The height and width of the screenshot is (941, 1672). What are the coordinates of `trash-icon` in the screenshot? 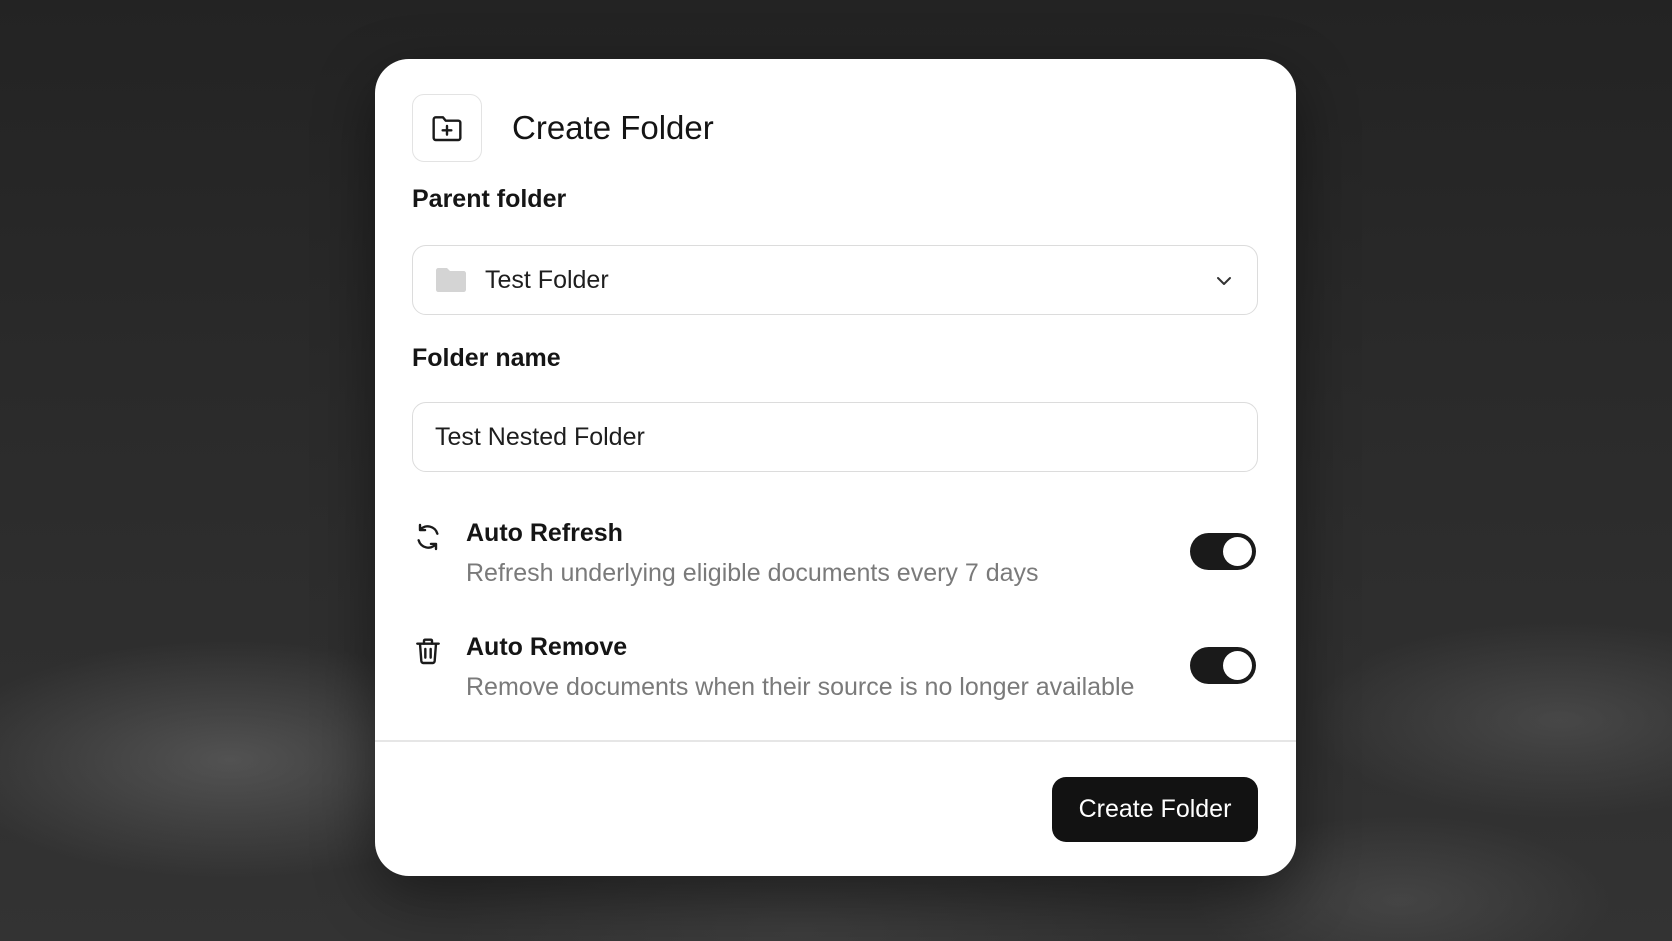 It's located at (428, 653).